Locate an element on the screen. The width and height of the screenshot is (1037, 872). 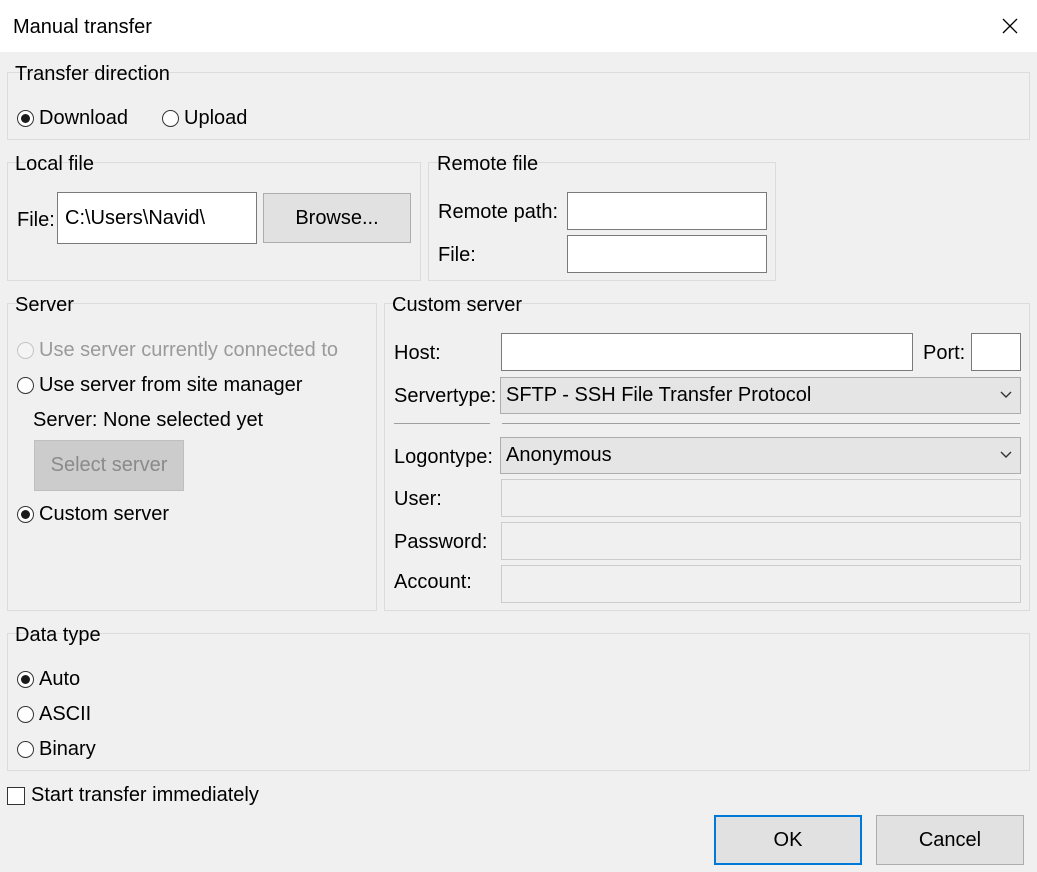
port-label: Port: is located at coordinates (944, 353).